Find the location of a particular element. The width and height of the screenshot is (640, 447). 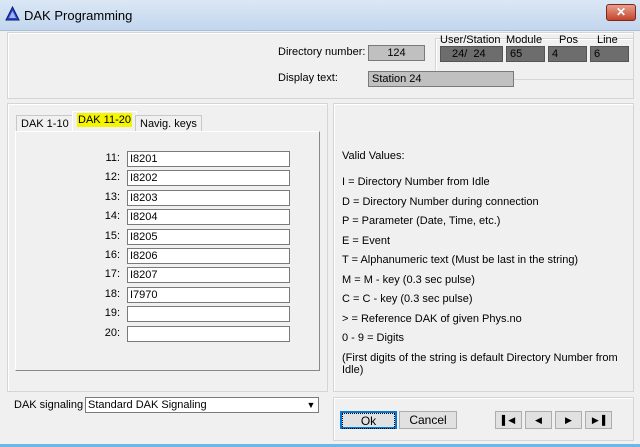

last-icon: ▶▐ is located at coordinates (598, 420).